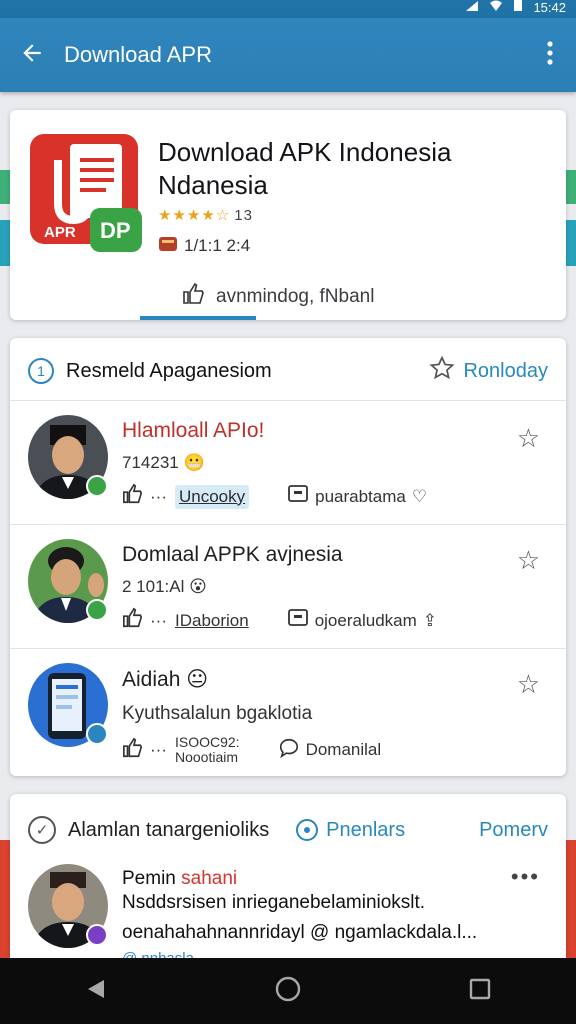 This screenshot has height=1024, width=576. I want to click on list-action-button: Ronloday, so click(488, 371).